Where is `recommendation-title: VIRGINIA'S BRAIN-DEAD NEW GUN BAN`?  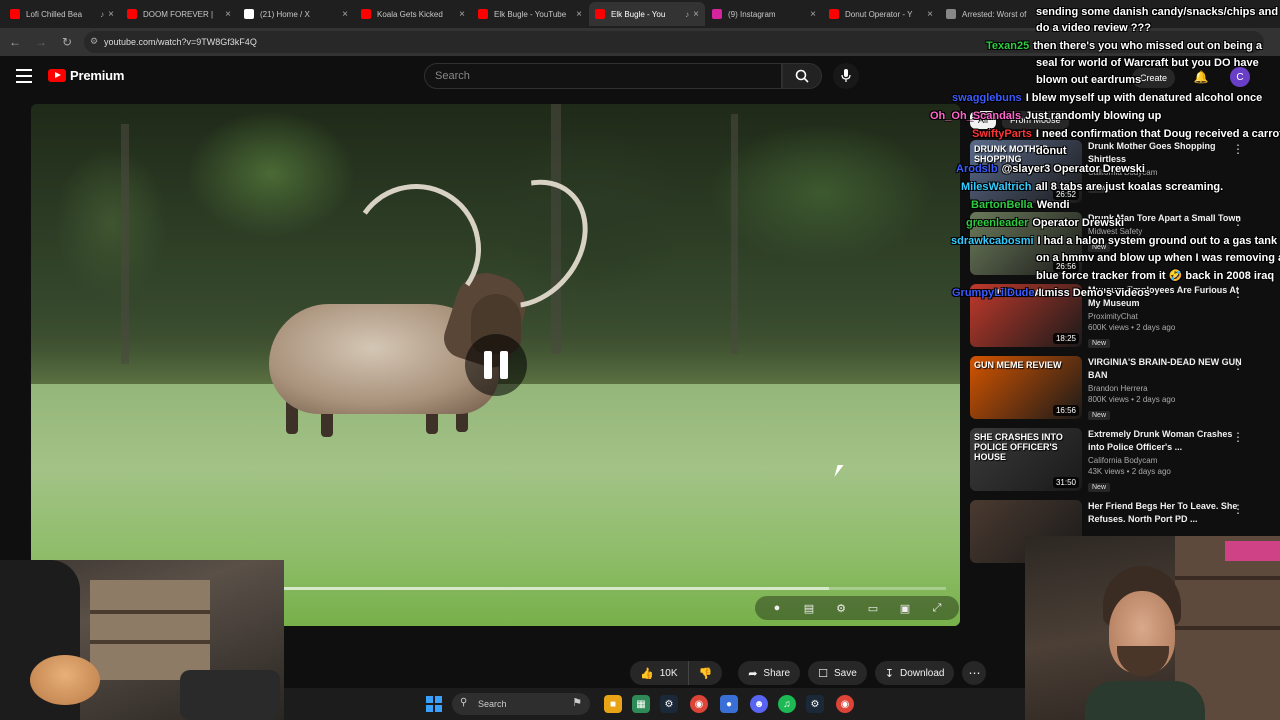 recommendation-title: VIRGINIA'S BRAIN-DEAD NEW GUN BAN is located at coordinates (1168, 369).